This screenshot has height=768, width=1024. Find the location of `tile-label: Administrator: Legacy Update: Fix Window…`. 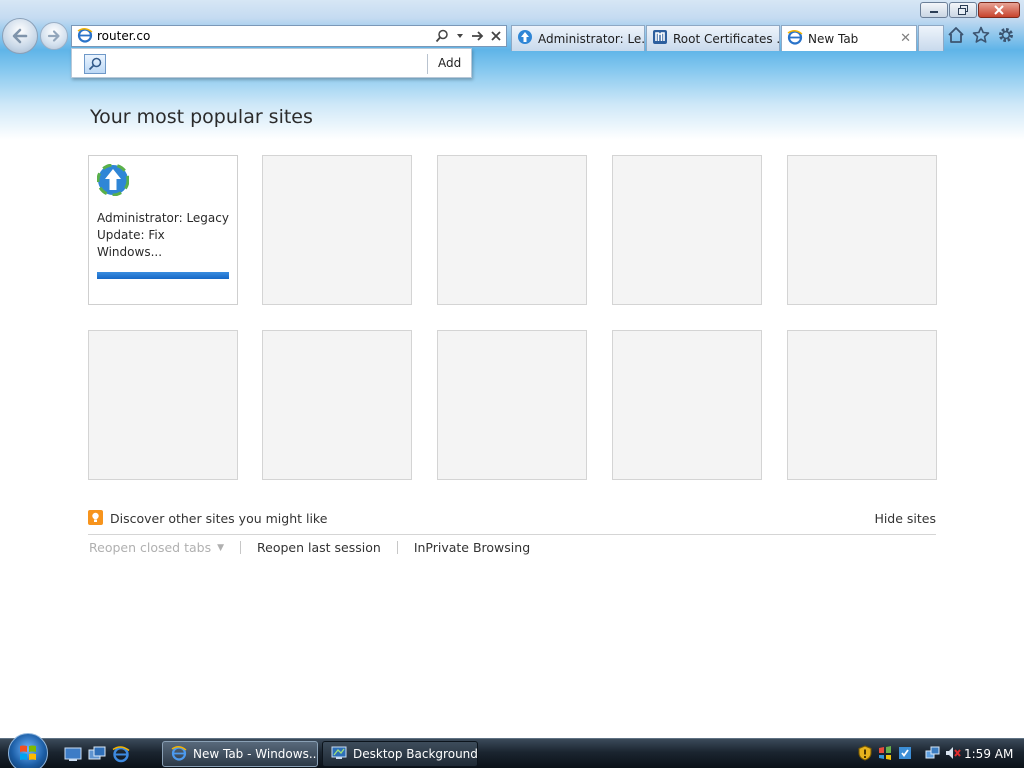

tile-label: Administrator: Legacy Update: Fix Window… is located at coordinates (163, 235).